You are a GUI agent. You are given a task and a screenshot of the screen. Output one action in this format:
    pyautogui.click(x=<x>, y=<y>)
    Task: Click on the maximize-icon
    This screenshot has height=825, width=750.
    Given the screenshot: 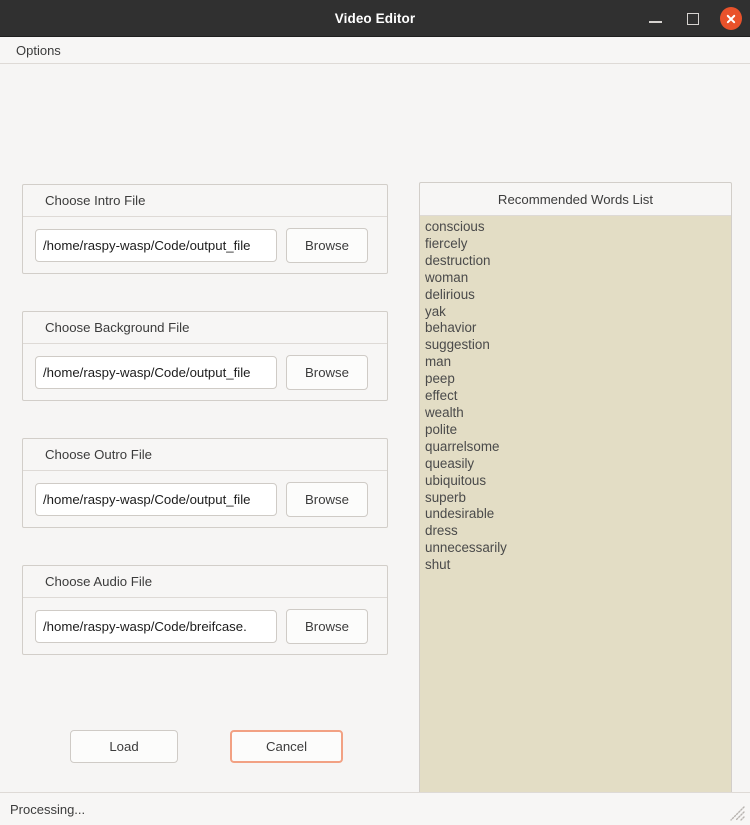 What is the action you would take?
    pyautogui.click(x=693, y=18)
    